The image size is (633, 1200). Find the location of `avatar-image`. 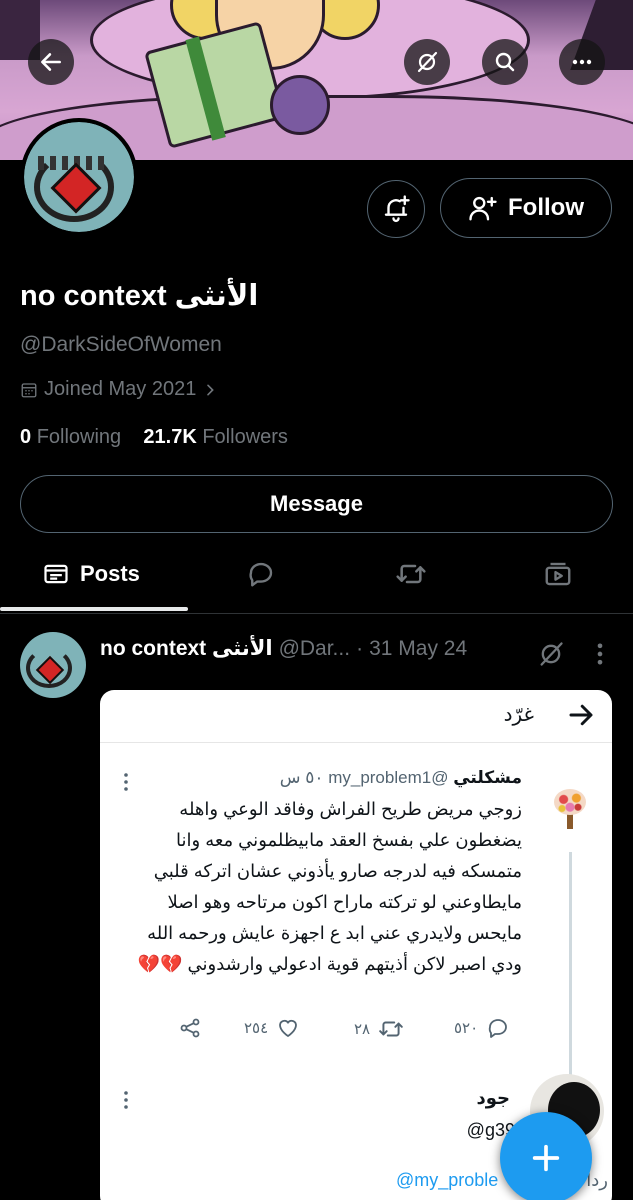

avatar-image is located at coordinates (79, 177).